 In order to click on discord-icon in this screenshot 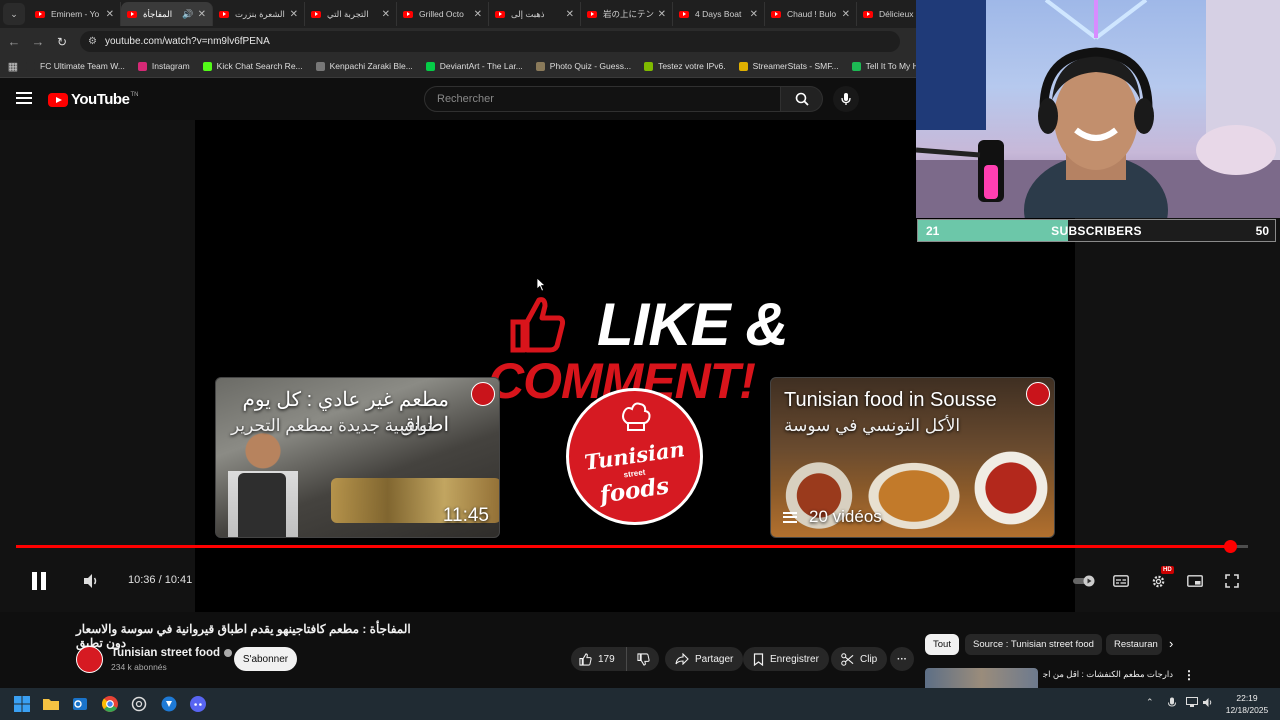, I will do `click(198, 704)`.